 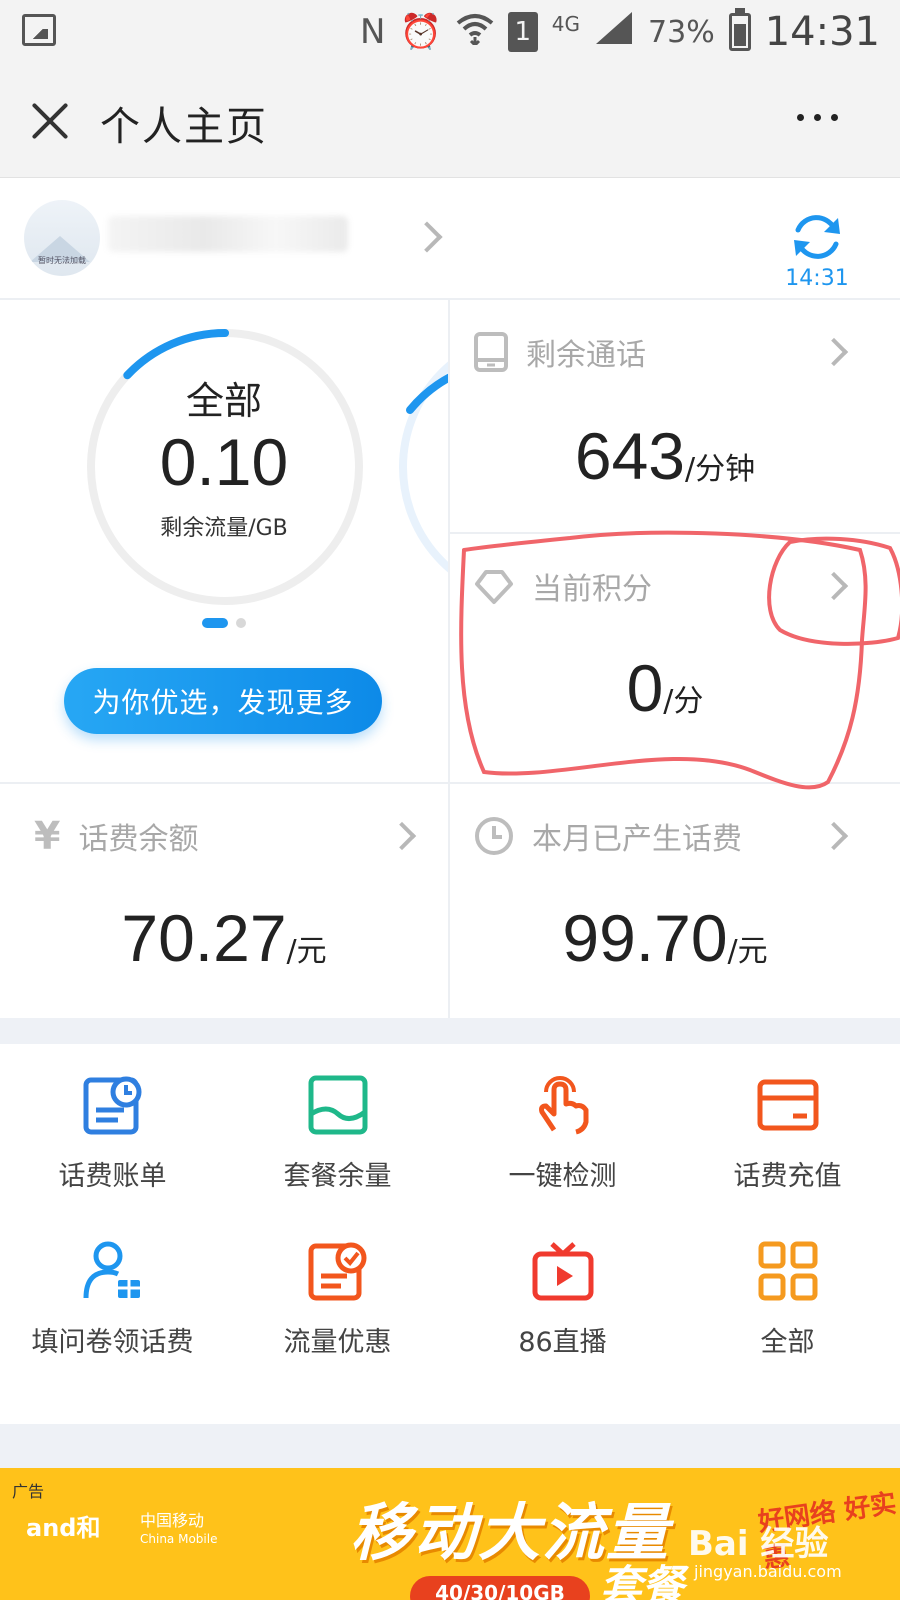 I want to click on balance-unit: /元, so click(x=306, y=951).